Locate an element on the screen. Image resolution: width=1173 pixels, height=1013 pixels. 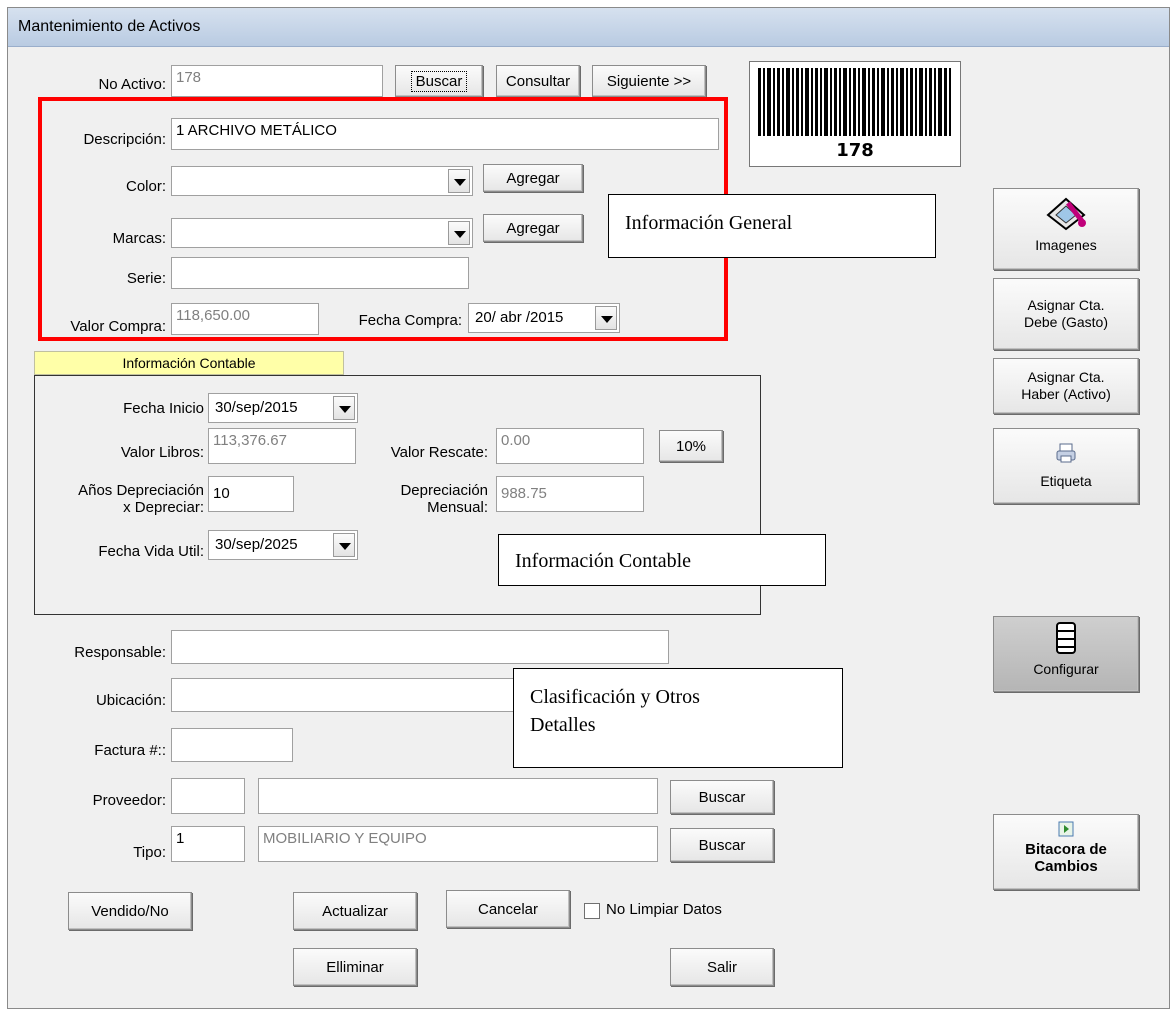
configurar-label: Configurar is located at coordinates (1066, 669).